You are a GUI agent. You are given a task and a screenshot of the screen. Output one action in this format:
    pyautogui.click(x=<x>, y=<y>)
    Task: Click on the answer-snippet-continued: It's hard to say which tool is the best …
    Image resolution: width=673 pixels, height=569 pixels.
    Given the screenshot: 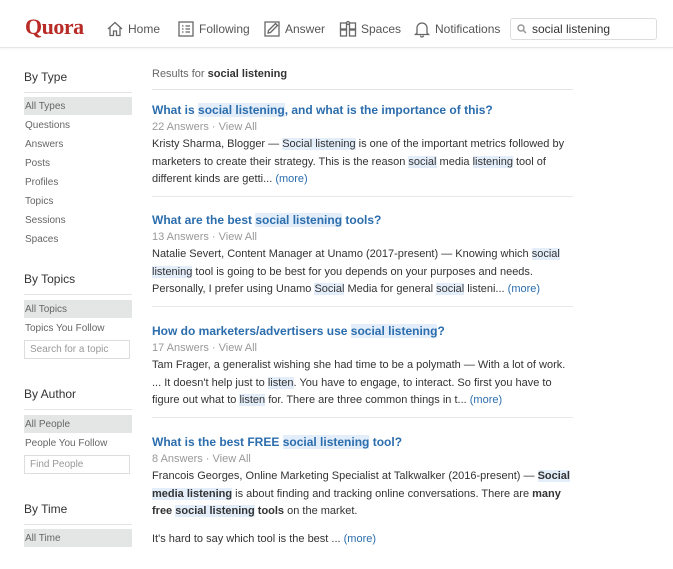 What is the action you would take?
    pyautogui.click(x=362, y=540)
    